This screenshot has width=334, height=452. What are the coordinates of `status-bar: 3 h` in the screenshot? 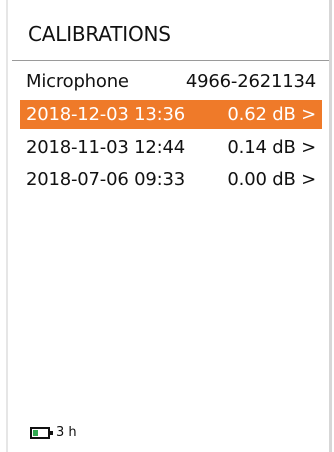 It's located at (53, 432).